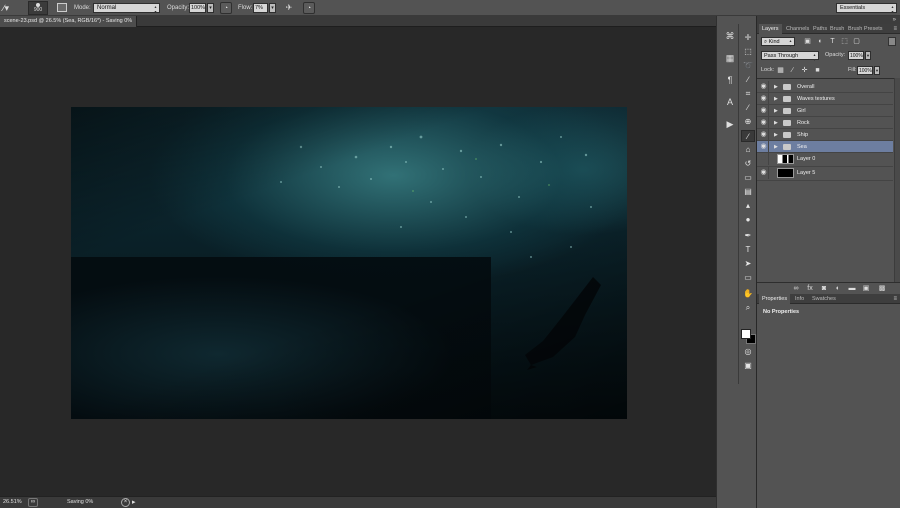 Image resolution: width=900 pixels, height=508 pixels. Describe the element at coordinates (856, 41) in the screenshot. I see `smart-object-filter-icon: ▢` at that location.